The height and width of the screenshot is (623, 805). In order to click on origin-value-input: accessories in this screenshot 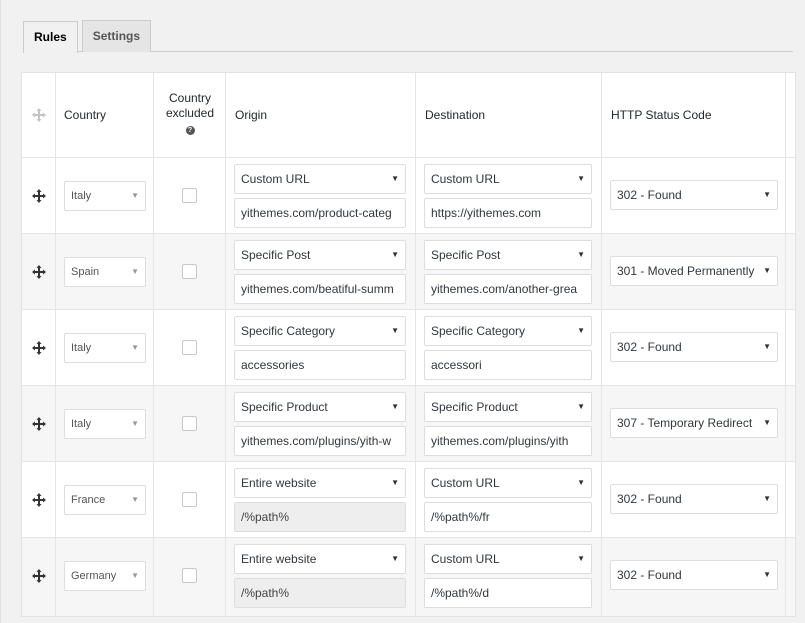, I will do `click(320, 365)`.